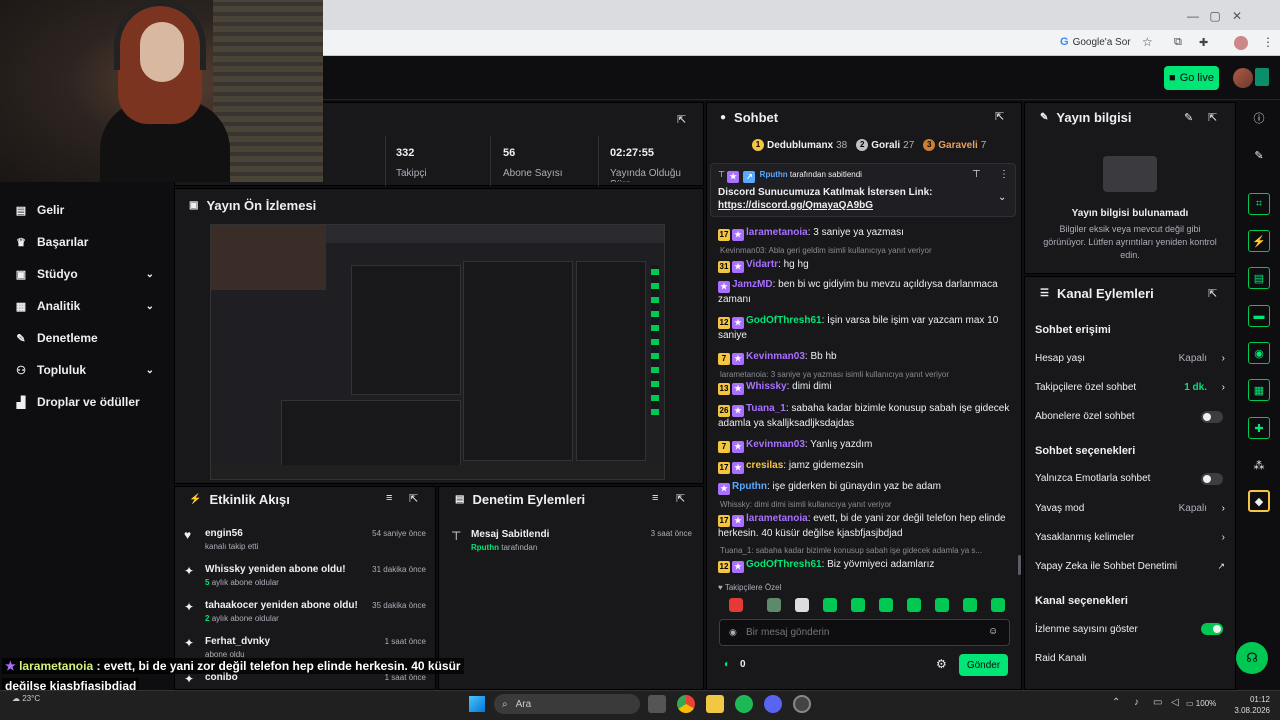 Image resolution: width=1280 pixels, height=720 pixels. I want to click on unpin-icon: ⊤, so click(976, 174).